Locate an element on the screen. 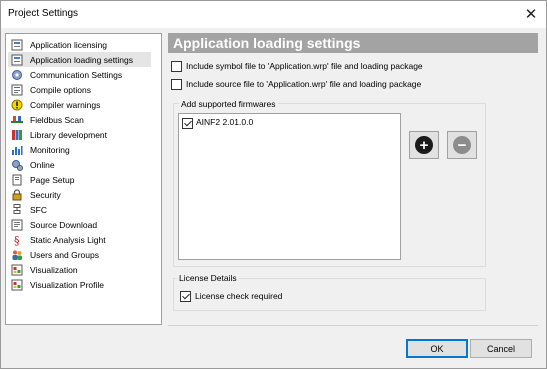 This screenshot has width=547, height=369. close-button: ✕ is located at coordinates (531, 14).